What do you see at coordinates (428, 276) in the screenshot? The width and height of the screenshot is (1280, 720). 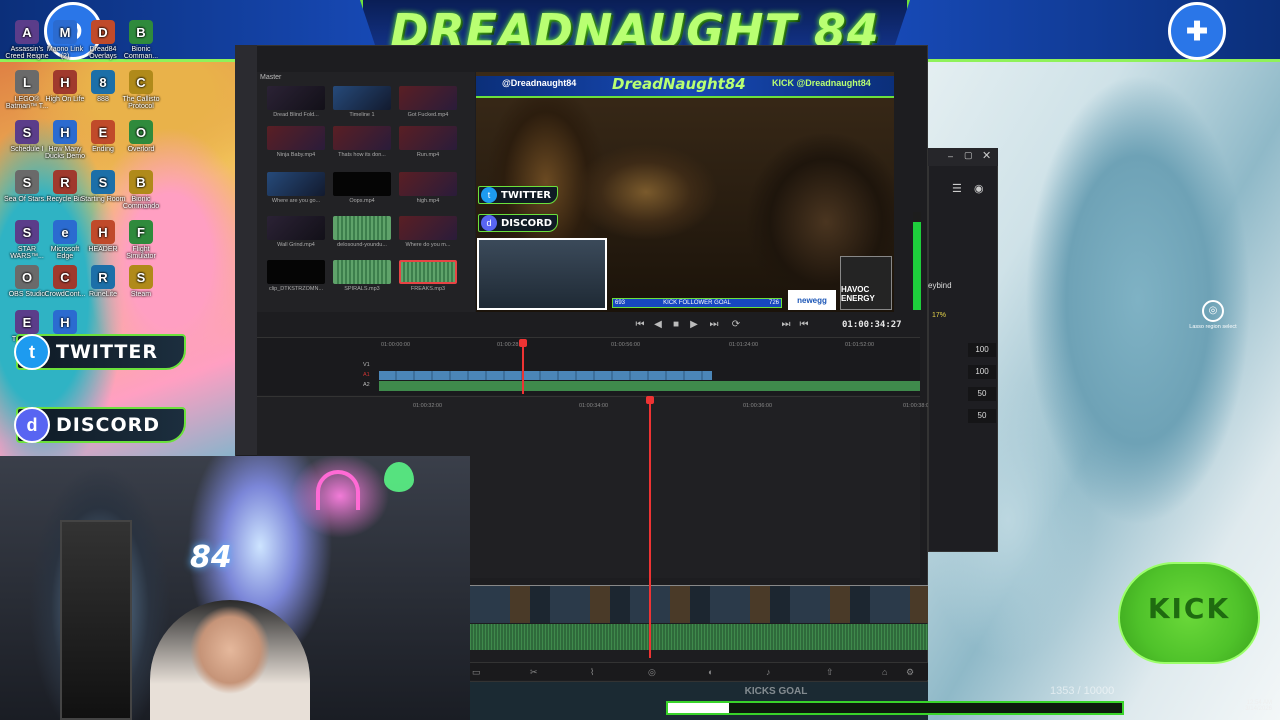 I see `media-clip: FREAKS.mp3` at bounding box center [428, 276].